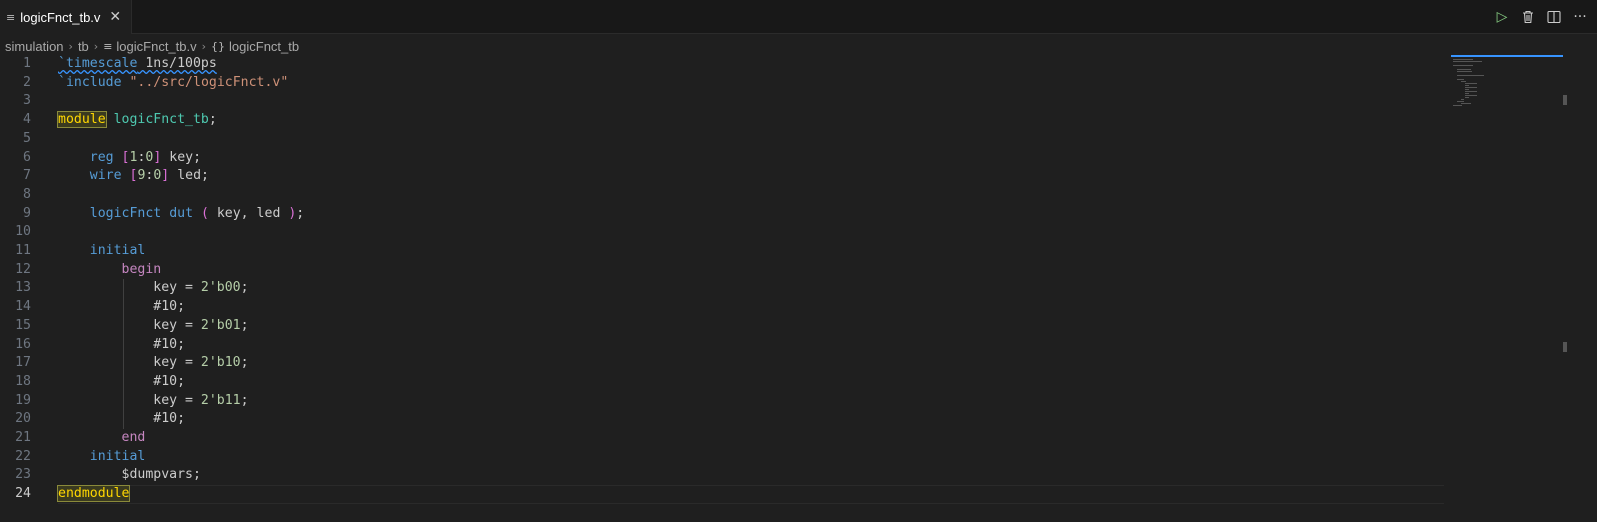 The height and width of the screenshot is (522, 1597). What do you see at coordinates (189, 176) in the screenshot?
I see `code-token: led;` at bounding box center [189, 176].